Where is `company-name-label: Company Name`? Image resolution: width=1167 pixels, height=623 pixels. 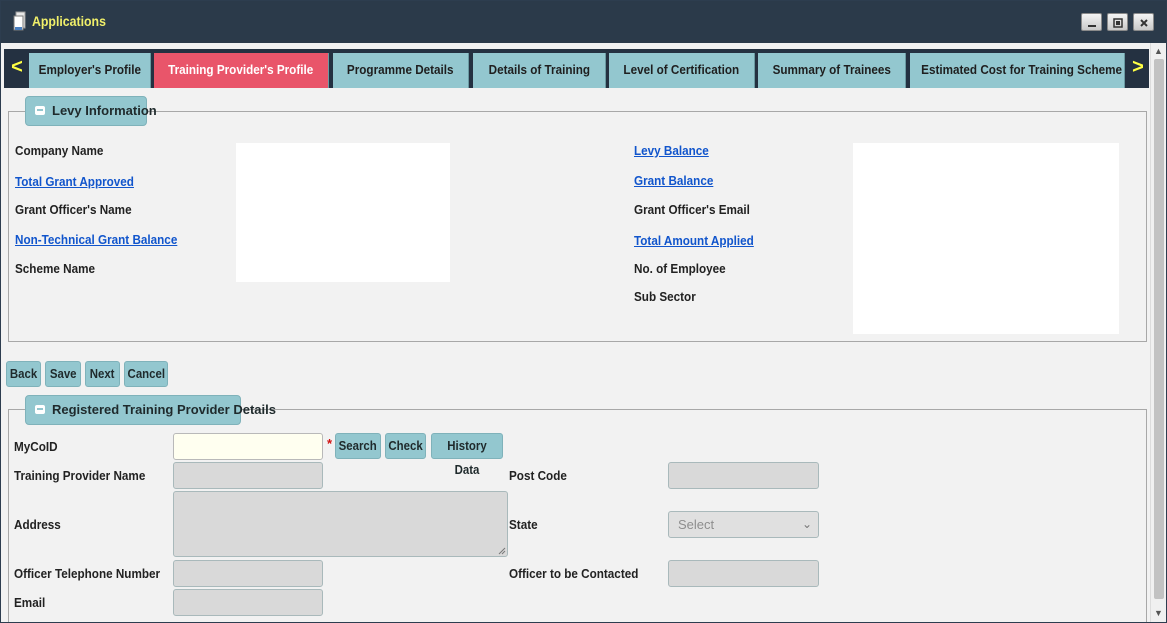
company-name-label: Company Name is located at coordinates (59, 150).